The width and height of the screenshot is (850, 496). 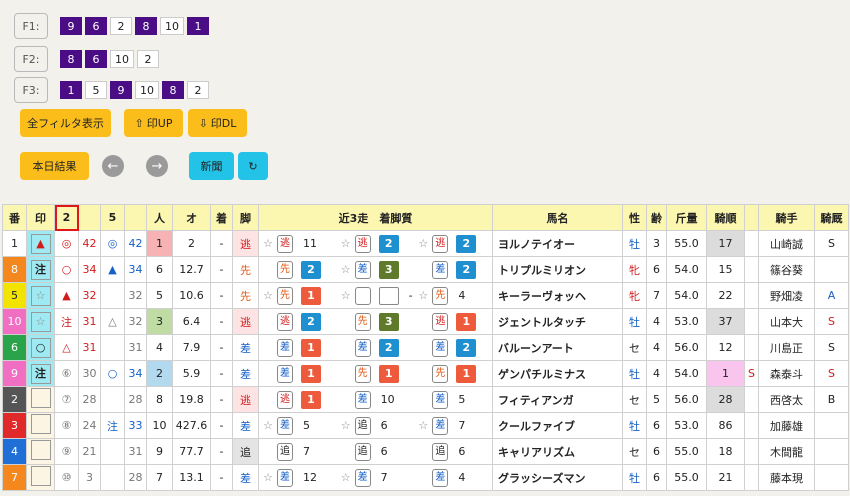 I want to click on table-row: 2 ⑦ 28 28 8 19.8- 逃逃 1 差 10 差 5 フィティアンガセ 5 56.0 28 西啓太 B, so click(x=425, y=399).